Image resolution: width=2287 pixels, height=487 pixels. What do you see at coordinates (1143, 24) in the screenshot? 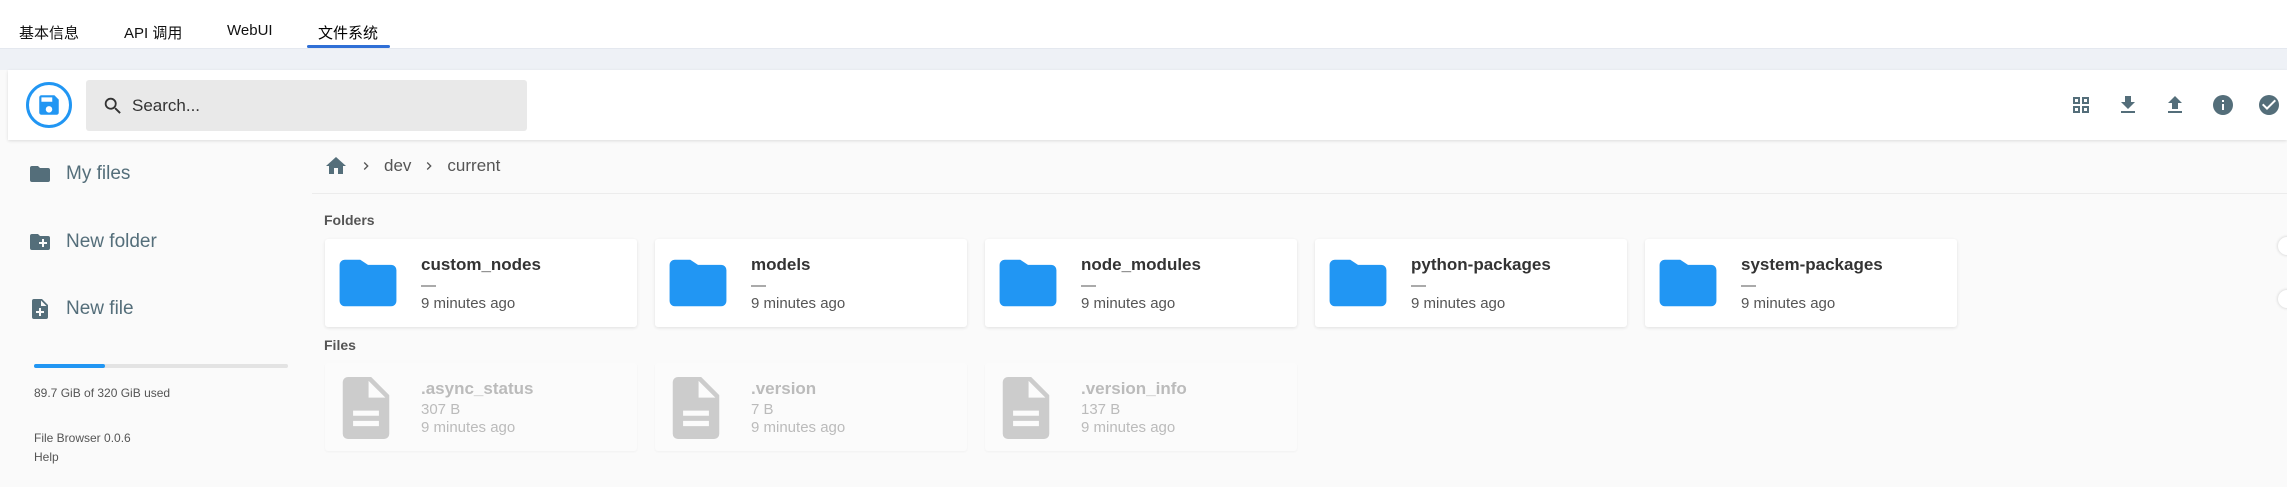
I see `top-tab-bar: 基本信息 API 调用 WebUI 文件系统` at bounding box center [1143, 24].